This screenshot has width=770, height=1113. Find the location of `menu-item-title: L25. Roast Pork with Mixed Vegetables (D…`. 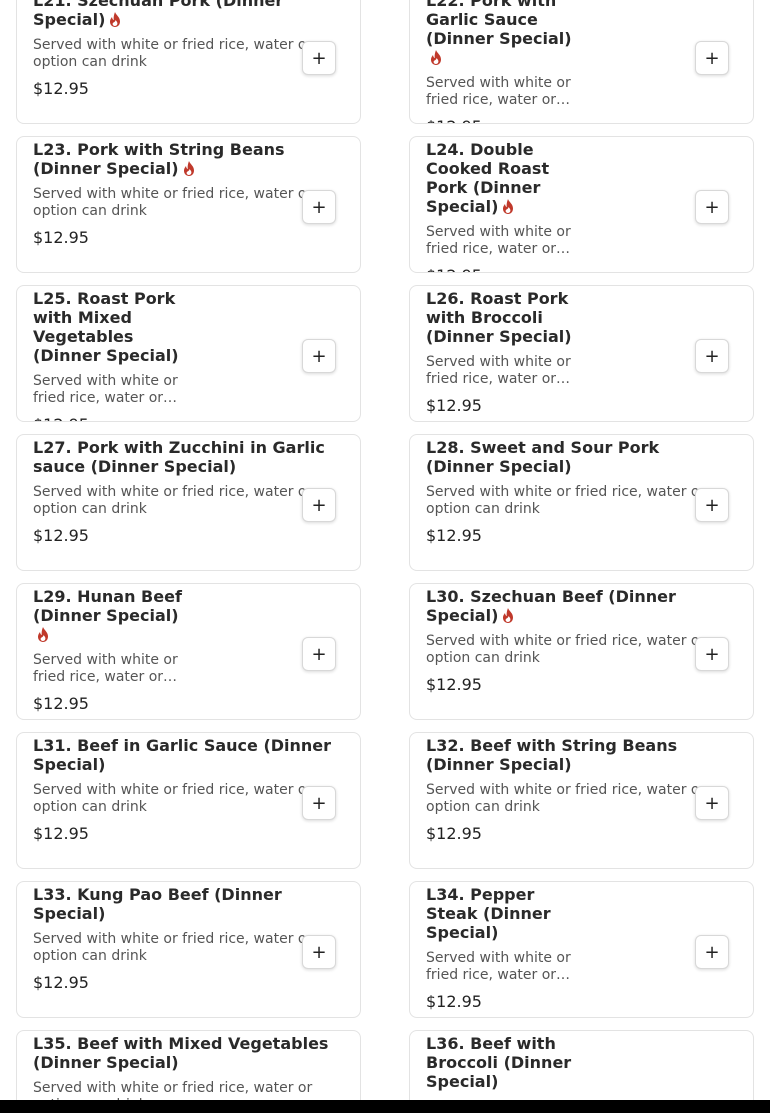

menu-item-title: L25. Roast Pork with Mixed Vegetables (D… is located at coordinates (108, 327).